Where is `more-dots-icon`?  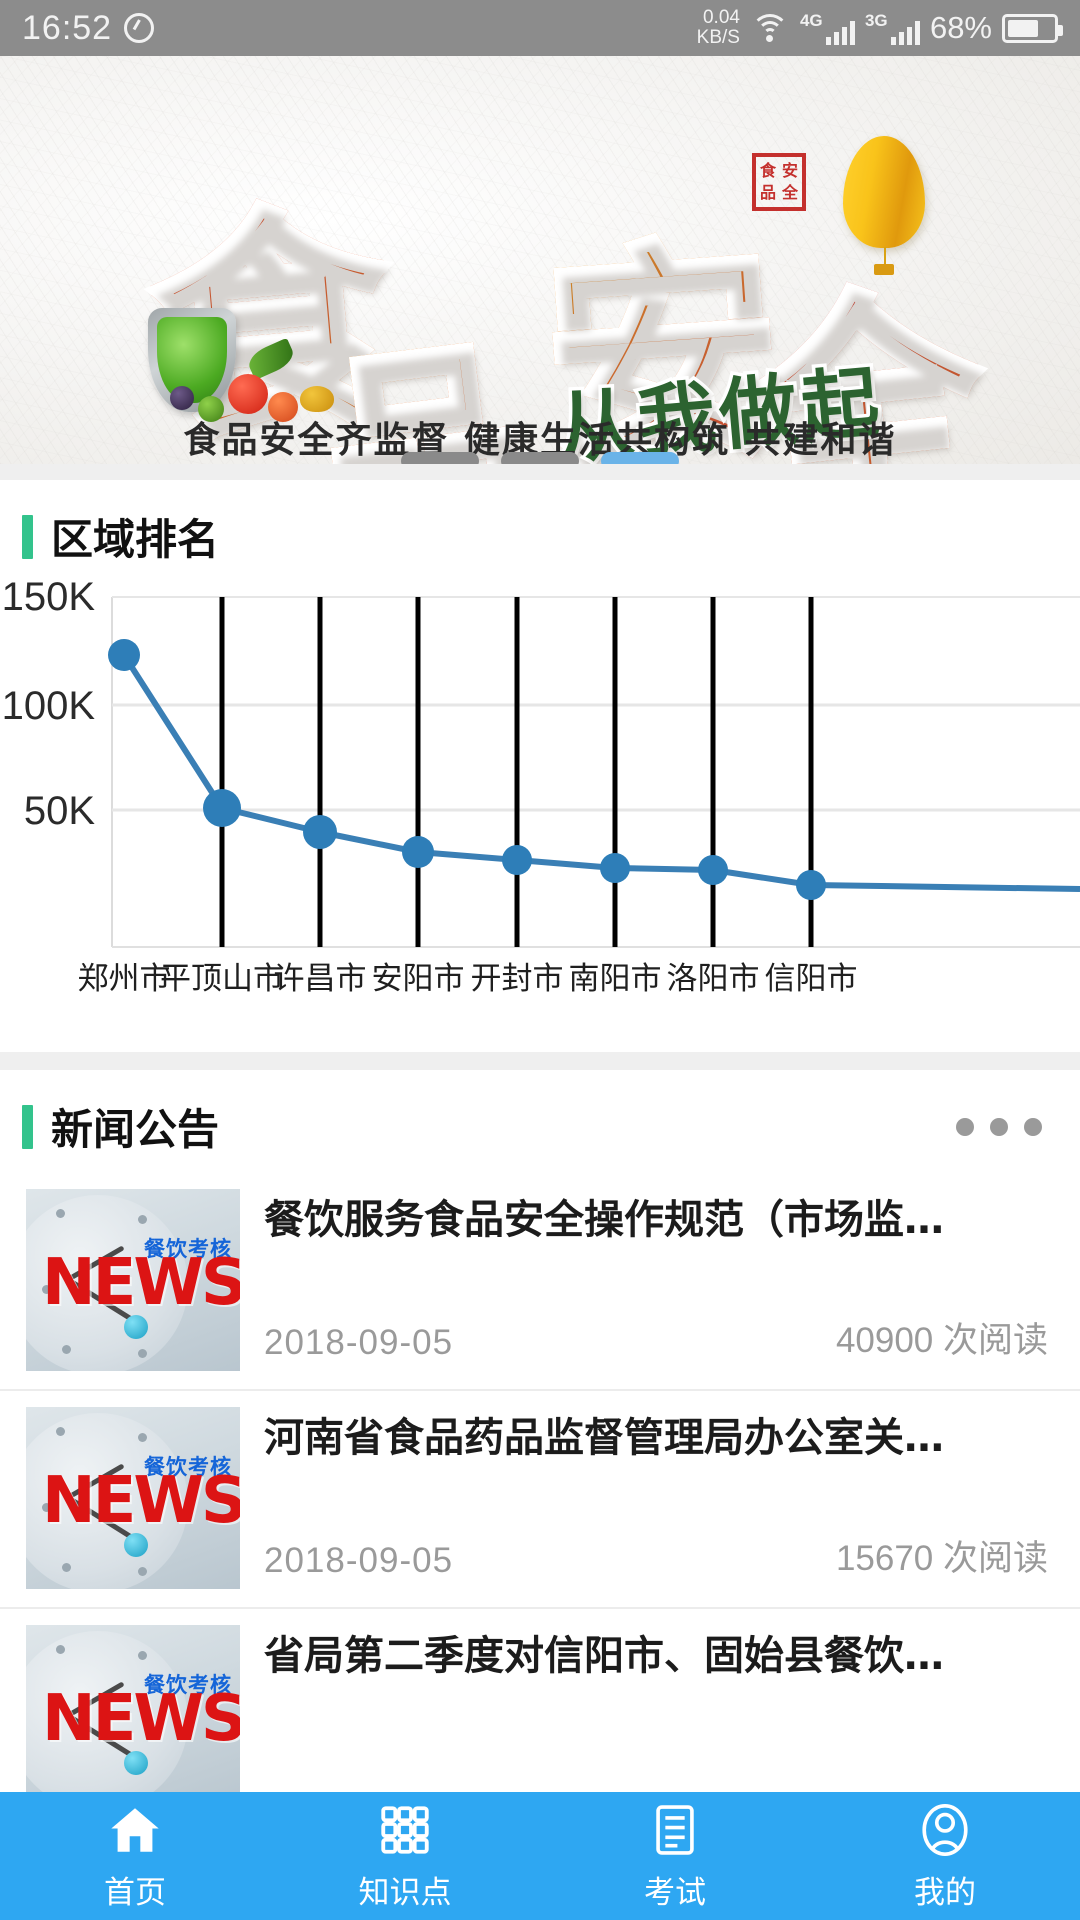 more-dots-icon is located at coordinates (999, 1126).